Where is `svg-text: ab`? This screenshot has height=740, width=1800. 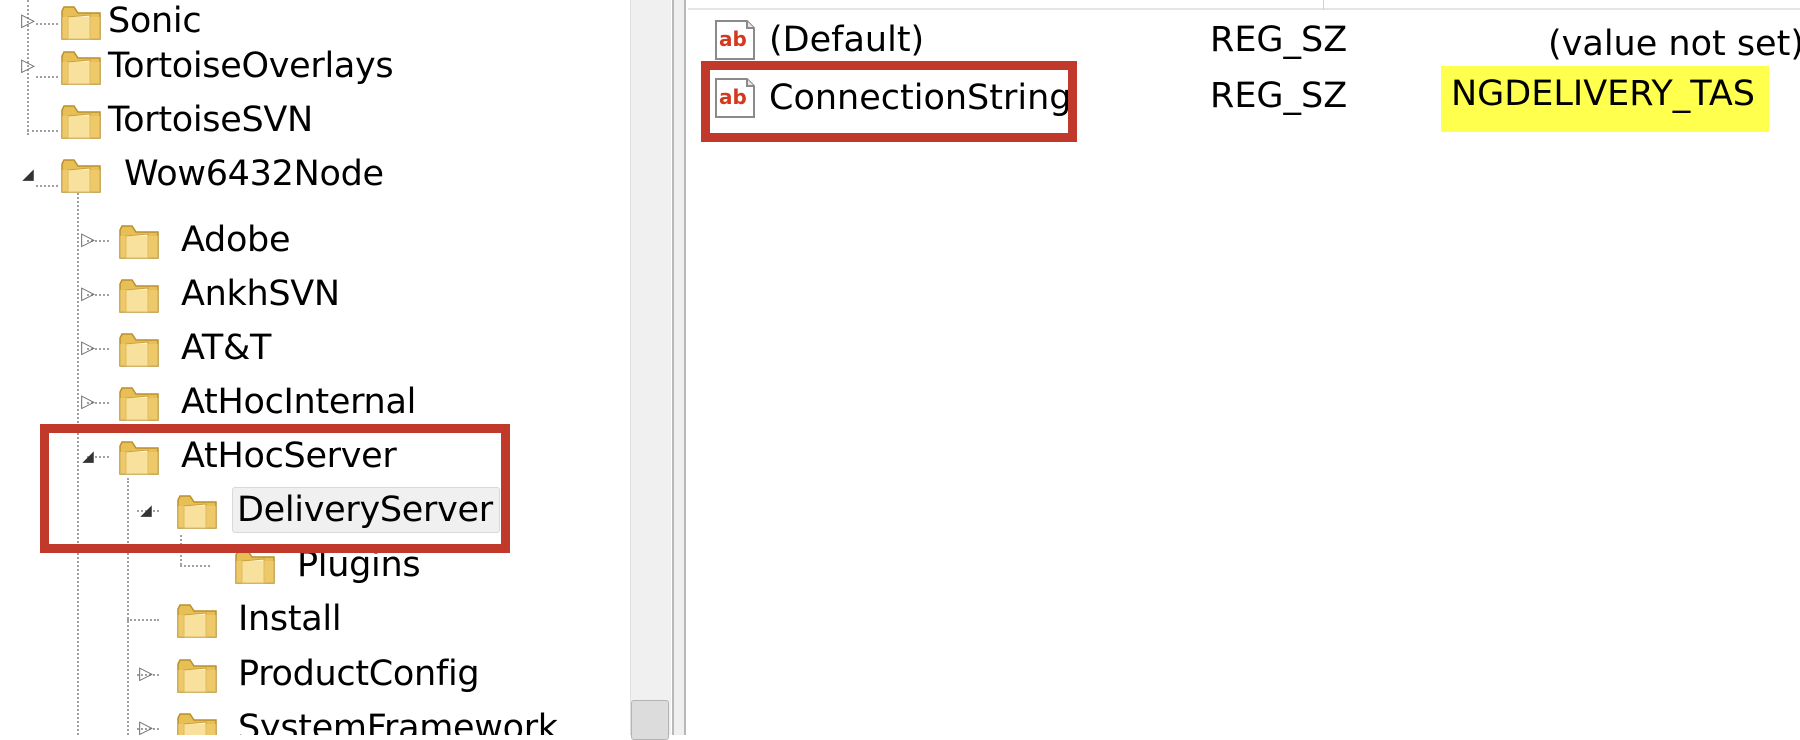
svg-text: ab is located at coordinates (733, 39).